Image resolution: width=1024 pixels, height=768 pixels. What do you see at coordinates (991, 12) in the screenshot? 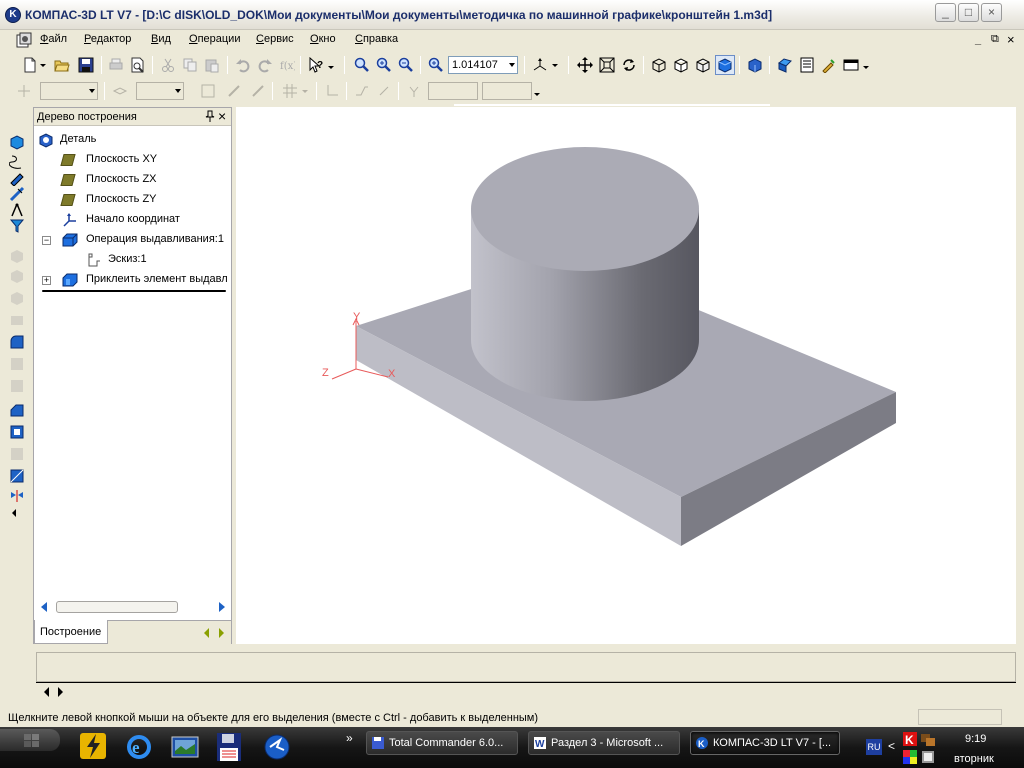
I see `close-button: ×` at bounding box center [991, 12].